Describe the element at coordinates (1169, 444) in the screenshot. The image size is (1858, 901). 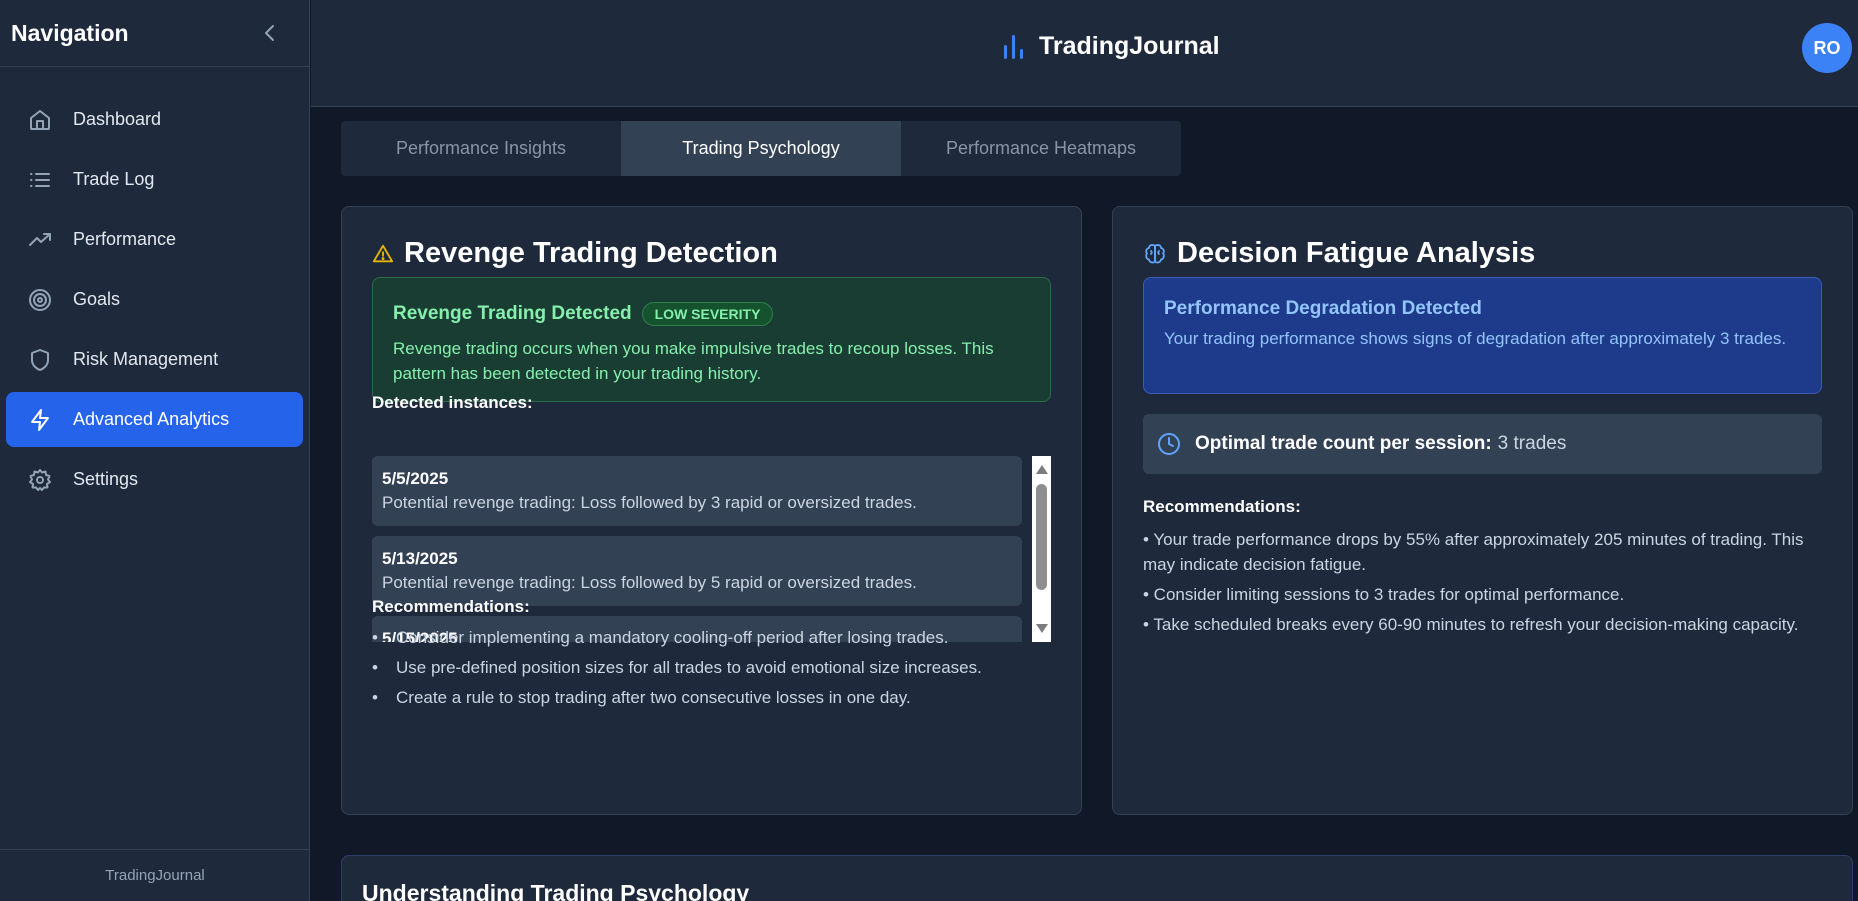
I see `clock-icon` at that location.